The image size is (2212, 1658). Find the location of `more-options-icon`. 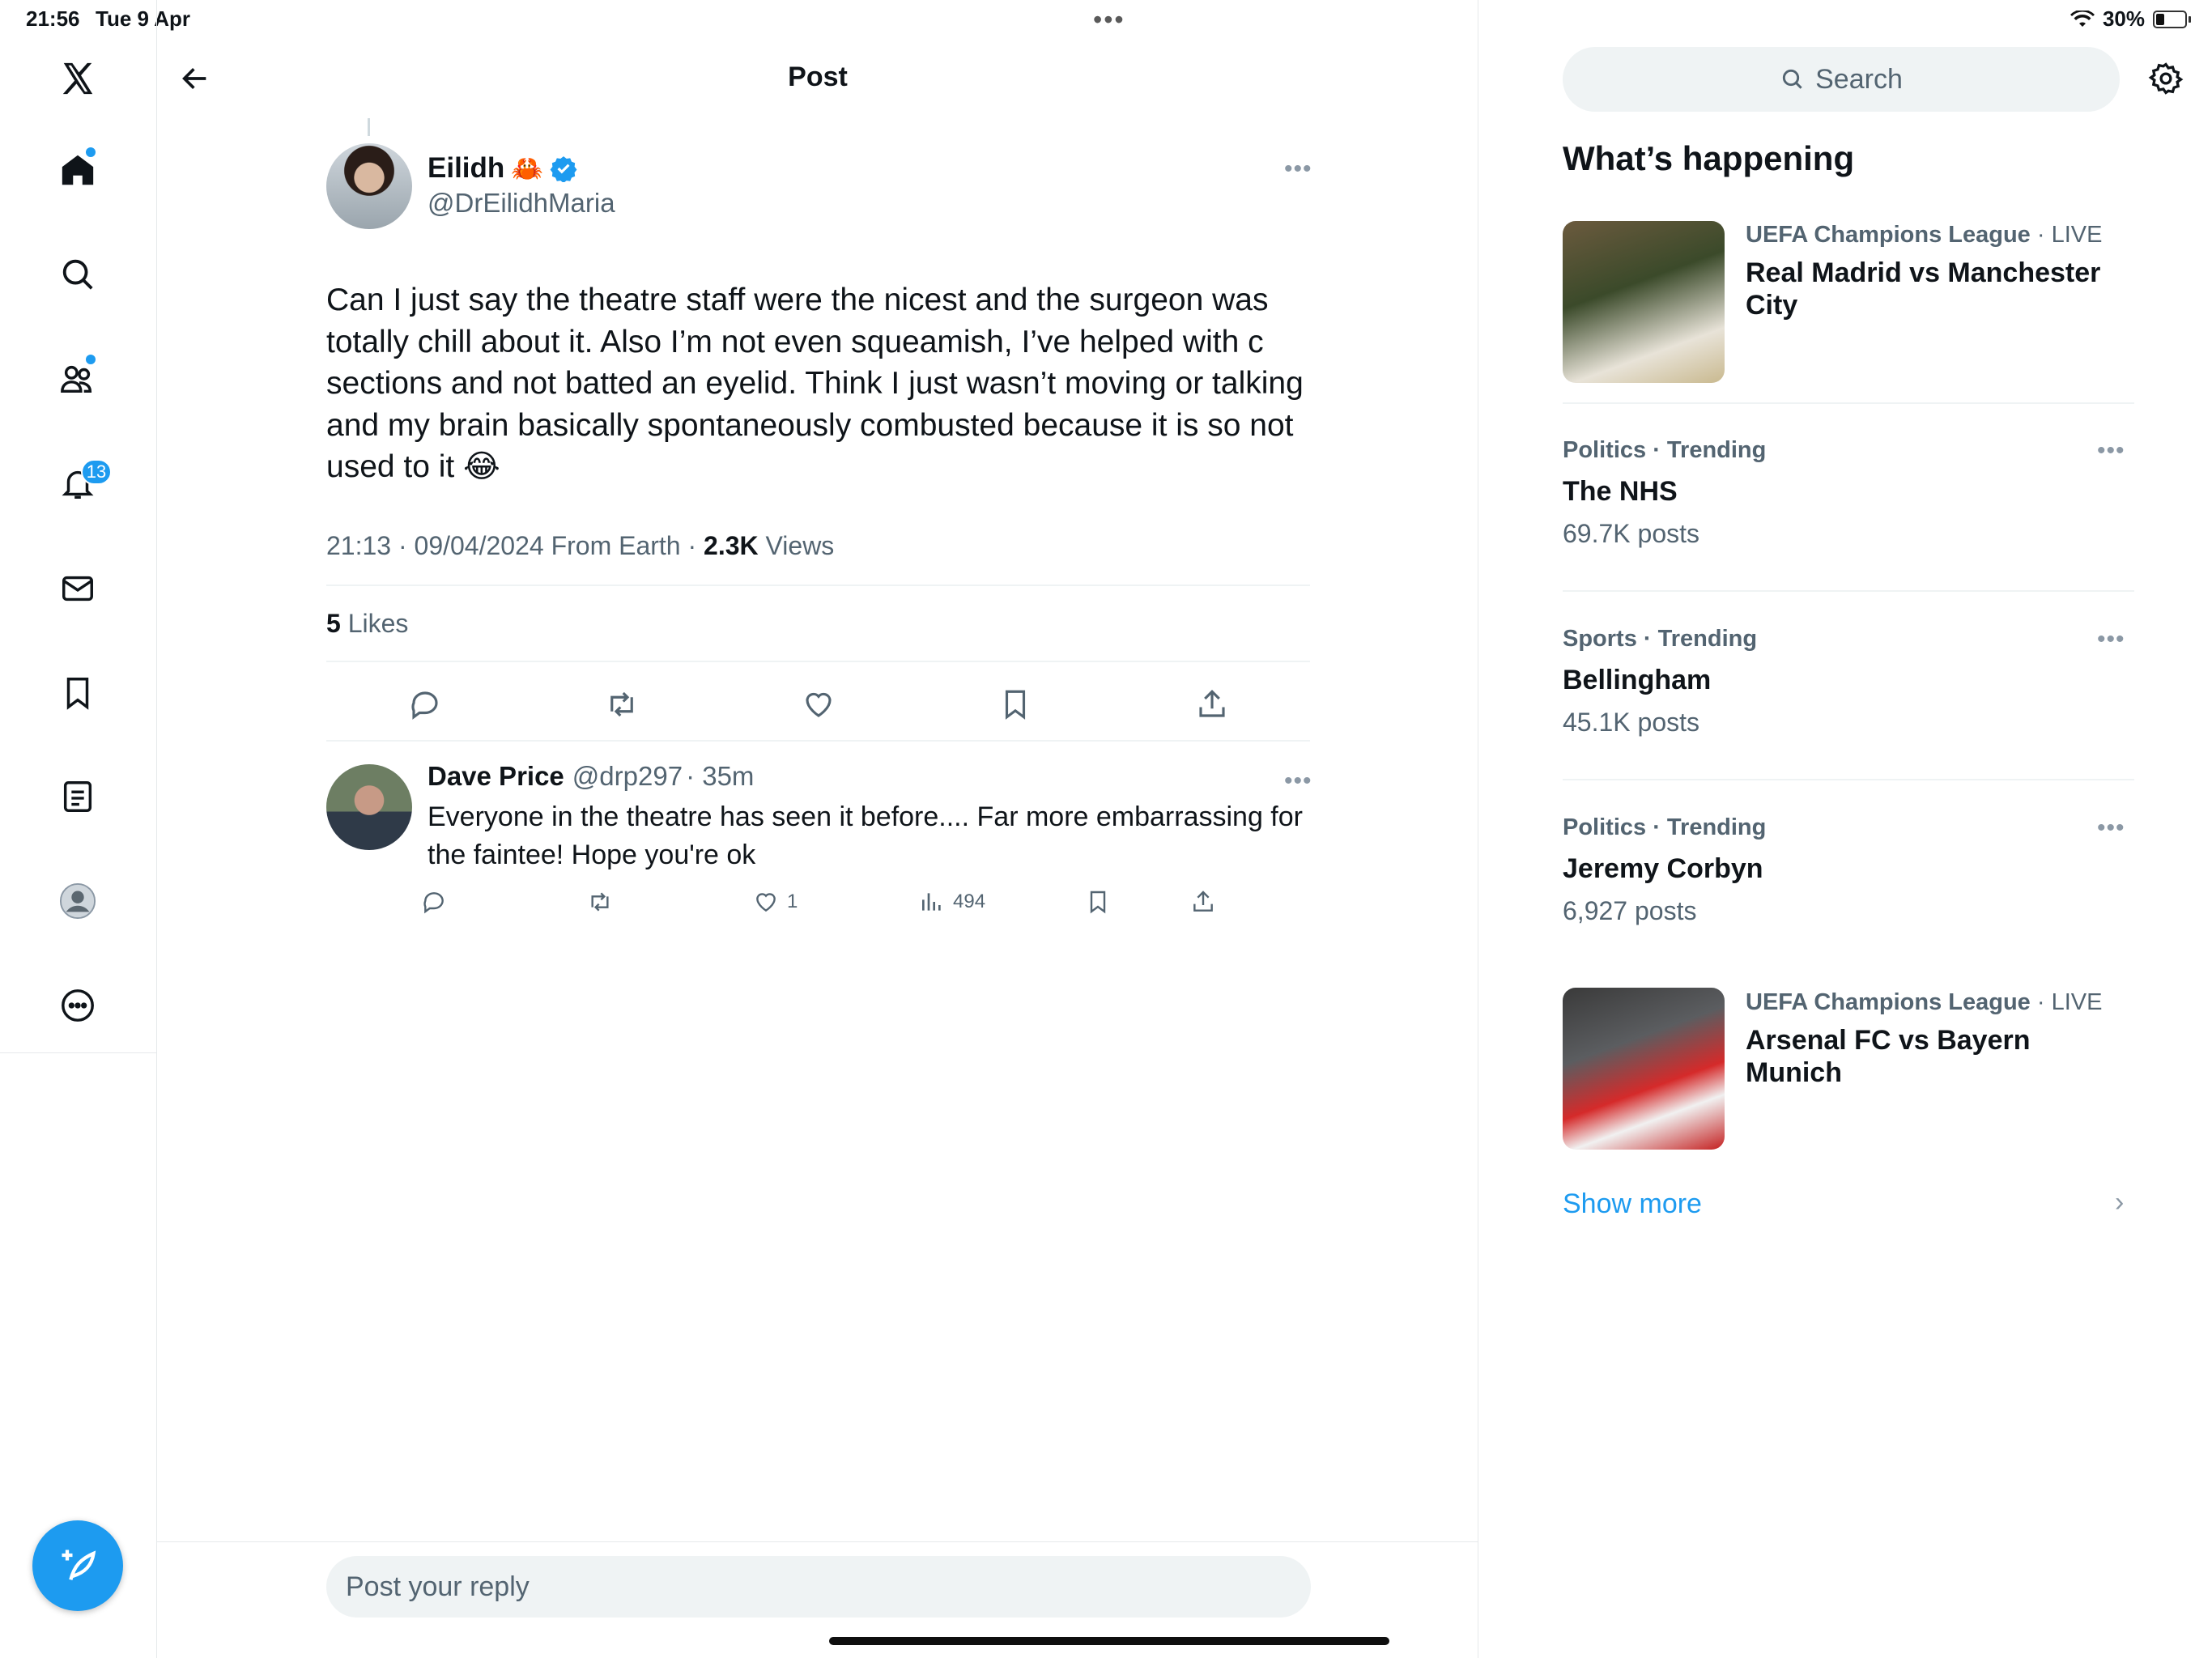

more-options-icon is located at coordinates (77, 1005).